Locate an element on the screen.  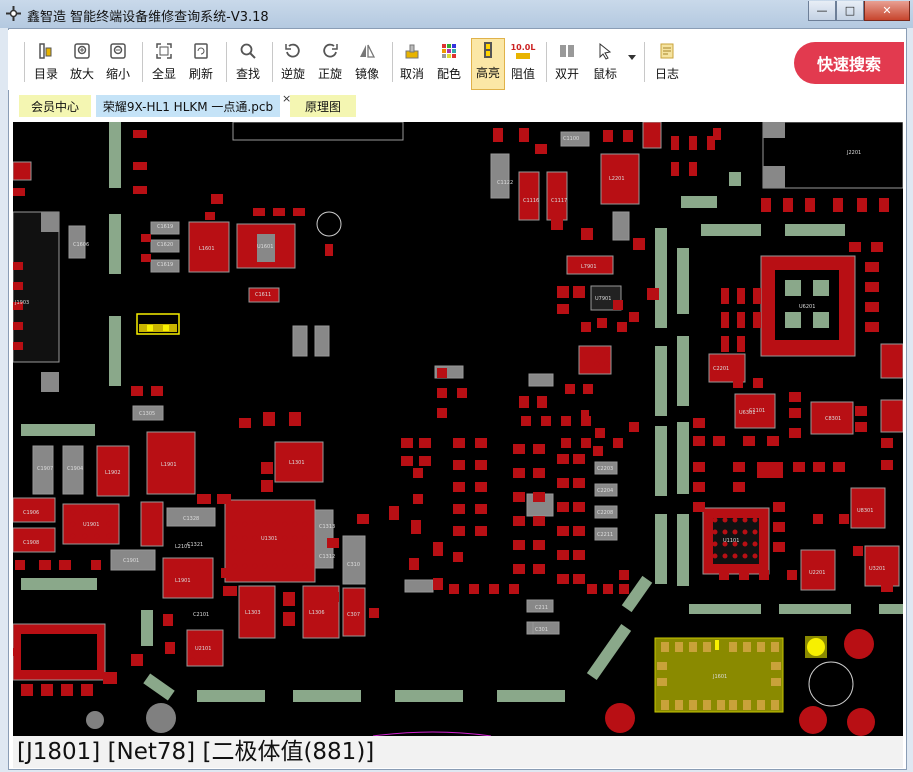
toolbar-rotate-cw-button: 正旋 is located at coordinates (330, 63).